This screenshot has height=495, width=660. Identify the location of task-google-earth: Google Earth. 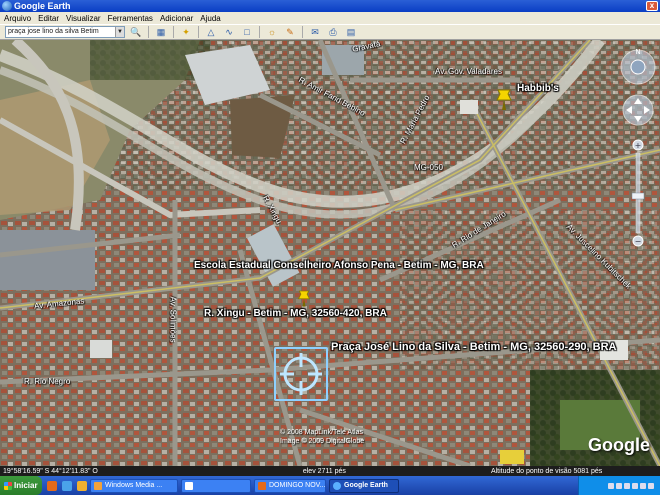
(364, 485).